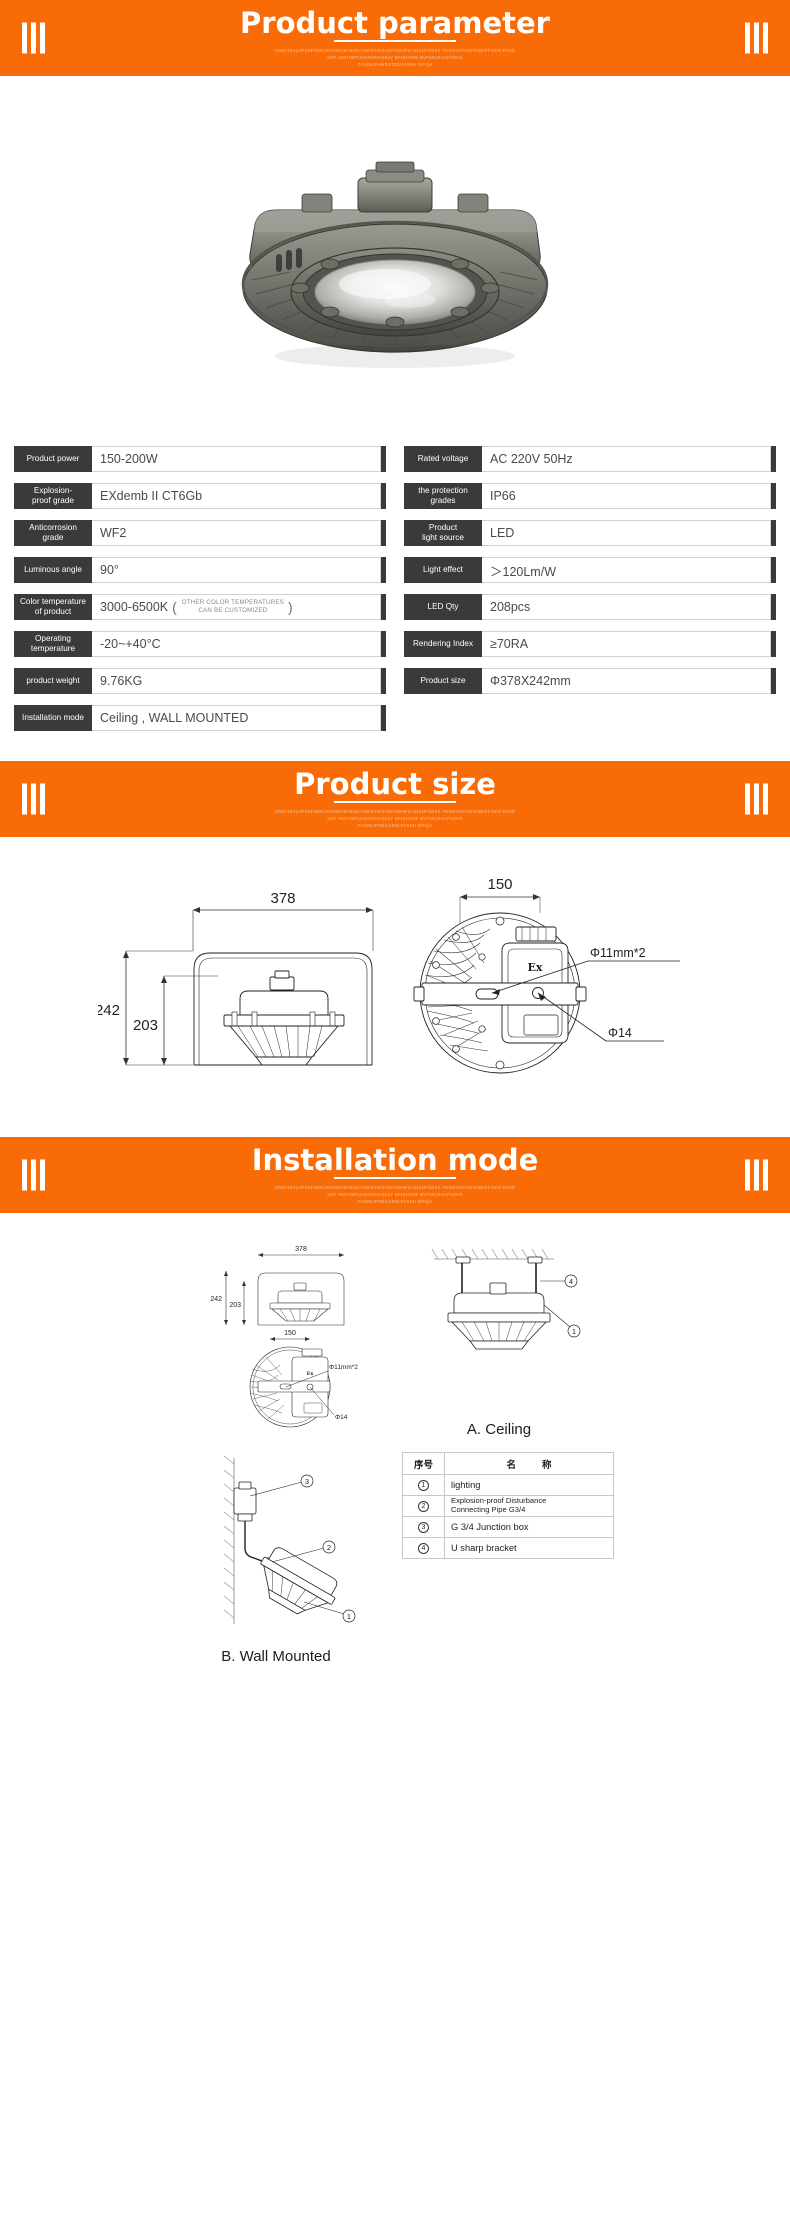 The height and width of the screenshot is (2218, 790). What do you see at coordinates (174, 607) in the screenshot?
I see `note-paren-open: (` at bounding box center [174, 607].